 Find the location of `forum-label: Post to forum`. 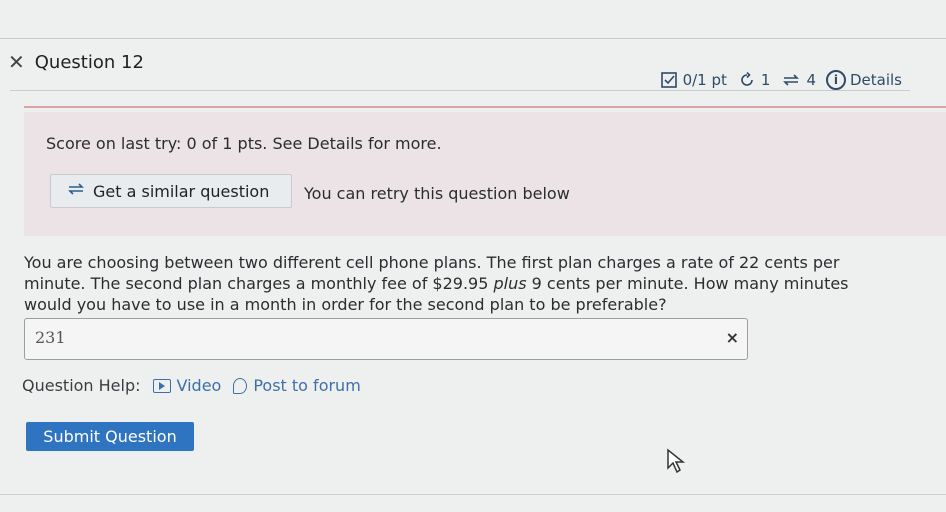

forum-label: Post to forum is located at coordinates (307, 385).